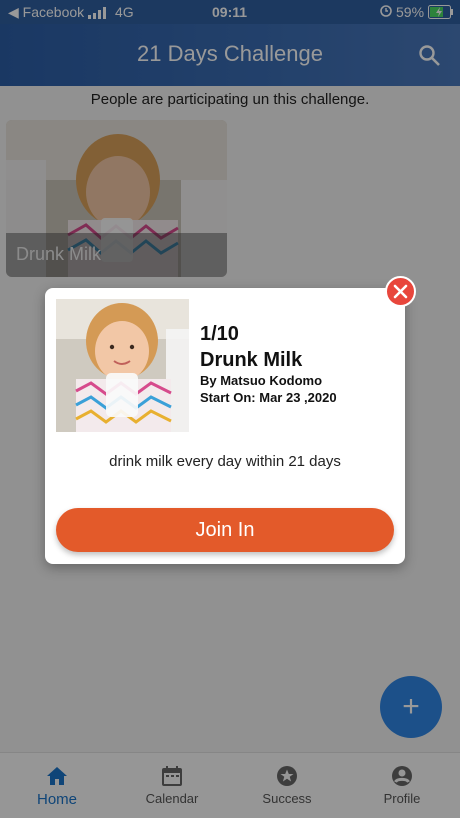 The image size is (460, 818). Describe the element at coordinates (298, 397) in the screenshot. I see `start-date-value: Mar 23 ,2020` at that location.